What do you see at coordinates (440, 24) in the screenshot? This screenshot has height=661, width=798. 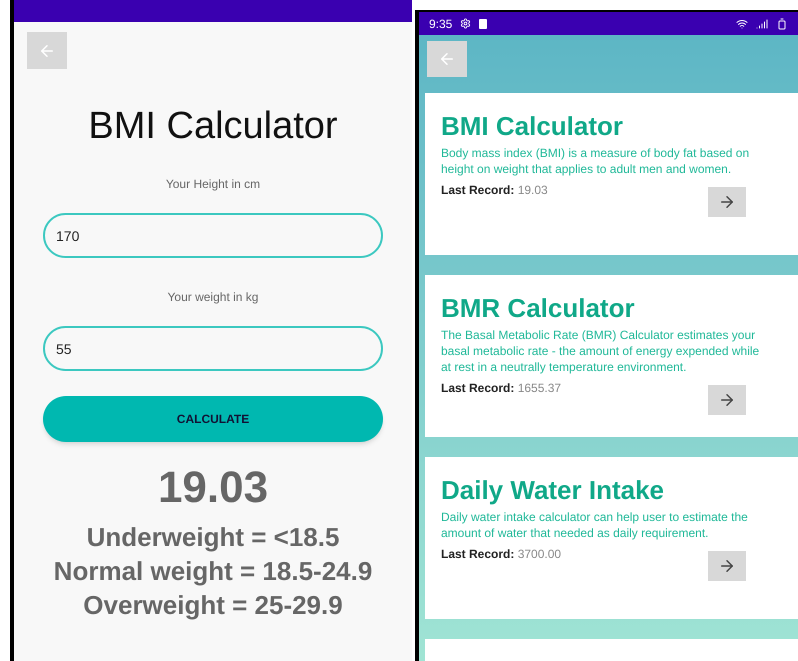 I see `status-time: 9:35` at bounding box center [440, 24].